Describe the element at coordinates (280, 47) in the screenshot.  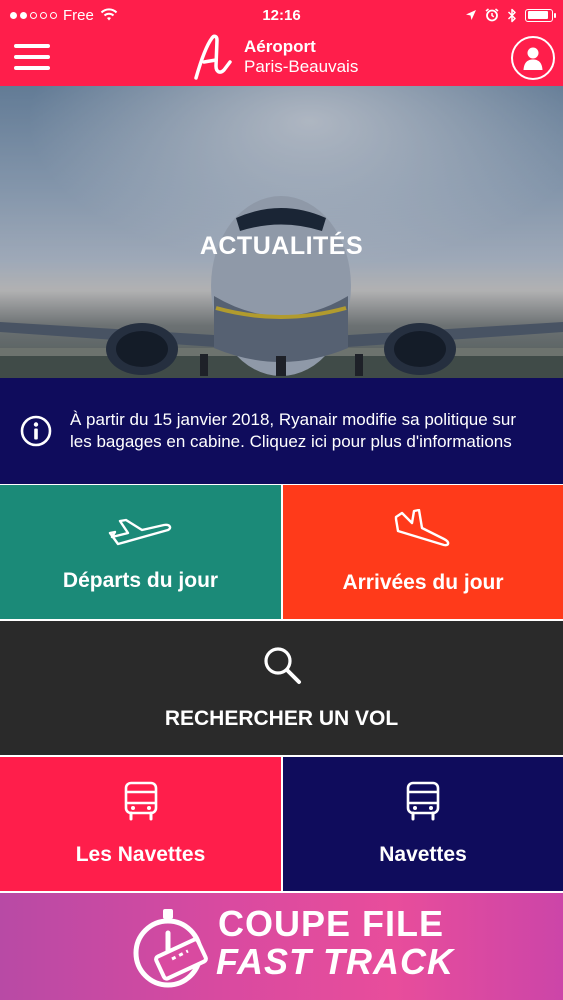
I see `app-title: Aéroport` at that location.